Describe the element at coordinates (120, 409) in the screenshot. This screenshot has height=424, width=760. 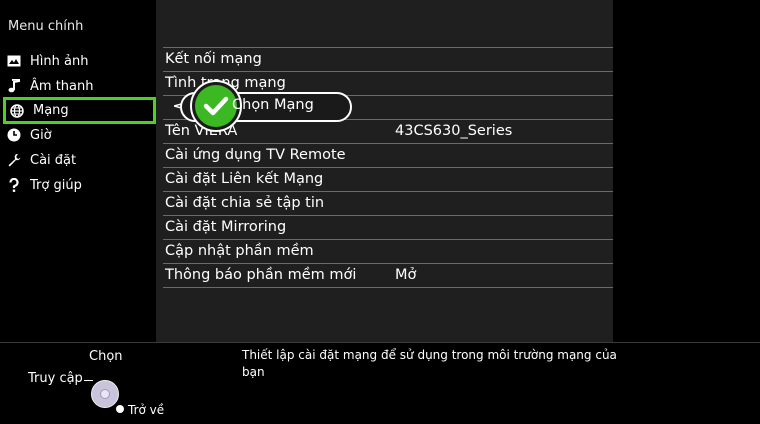
I see `back-dot-icon` at that location.